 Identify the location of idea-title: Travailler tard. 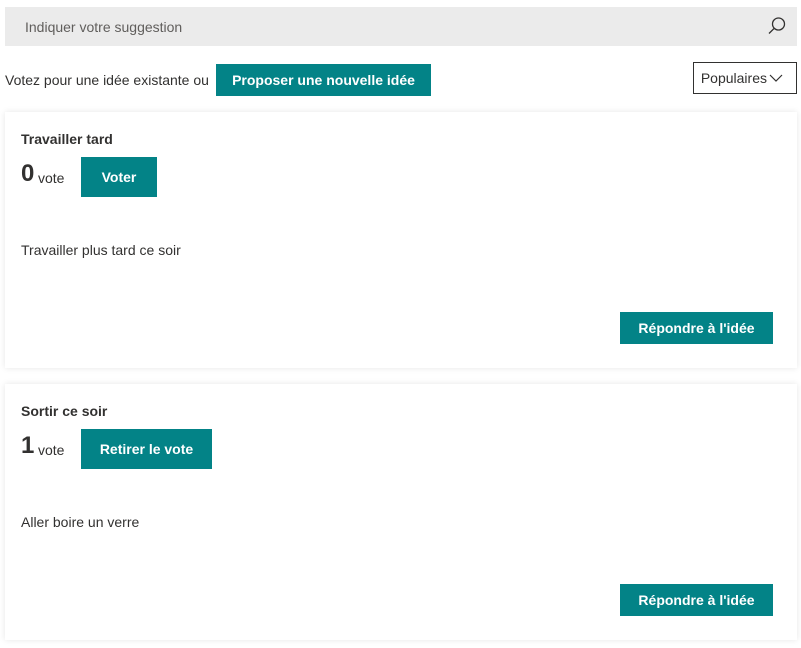
(67, 139).